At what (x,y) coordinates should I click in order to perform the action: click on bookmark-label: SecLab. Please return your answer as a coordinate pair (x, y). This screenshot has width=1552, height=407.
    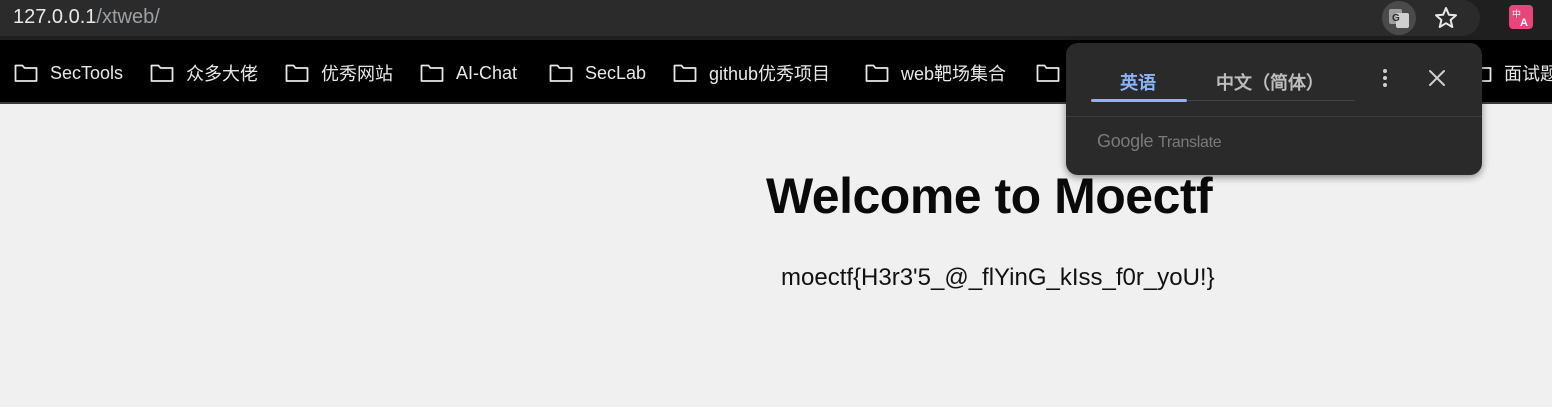
    Looking at the image, I should click on (616, 72).